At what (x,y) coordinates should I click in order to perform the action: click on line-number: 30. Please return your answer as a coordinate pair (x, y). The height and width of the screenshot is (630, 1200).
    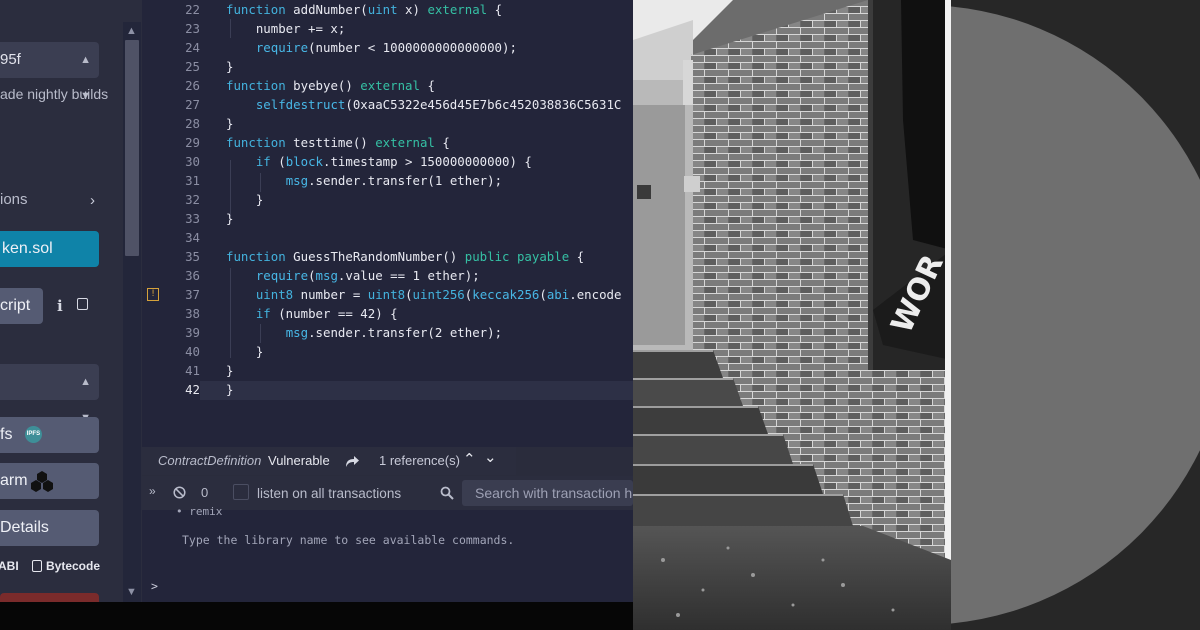
    Looking at the image, I should click on (192, 161).